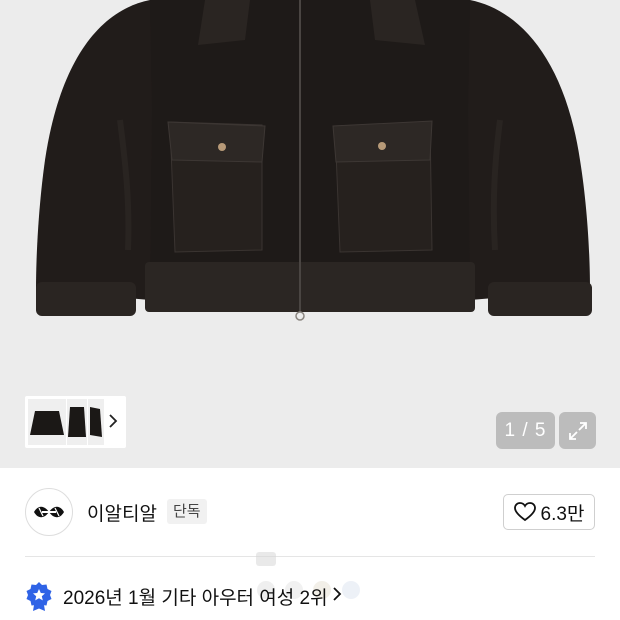 The image size is (620, 620). I want to click on expand-icon, so click(577, 430).